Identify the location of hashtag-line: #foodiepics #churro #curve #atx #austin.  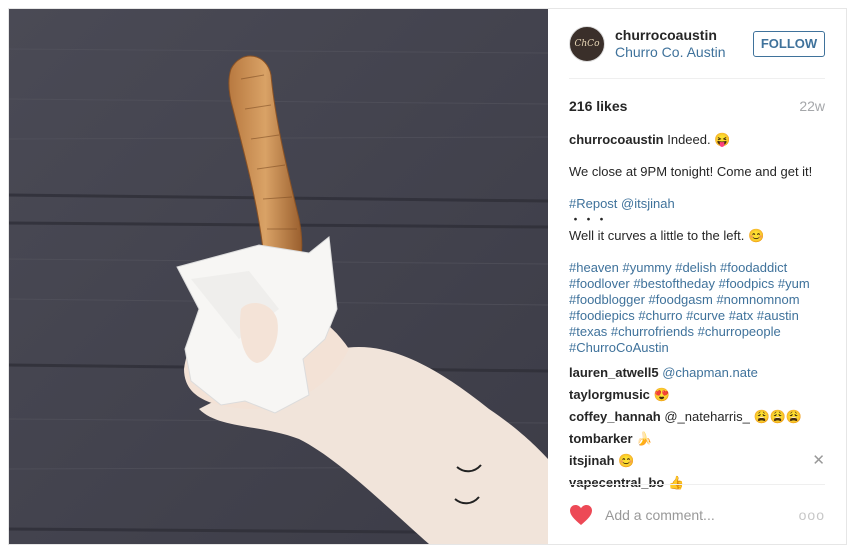
(697, 316).